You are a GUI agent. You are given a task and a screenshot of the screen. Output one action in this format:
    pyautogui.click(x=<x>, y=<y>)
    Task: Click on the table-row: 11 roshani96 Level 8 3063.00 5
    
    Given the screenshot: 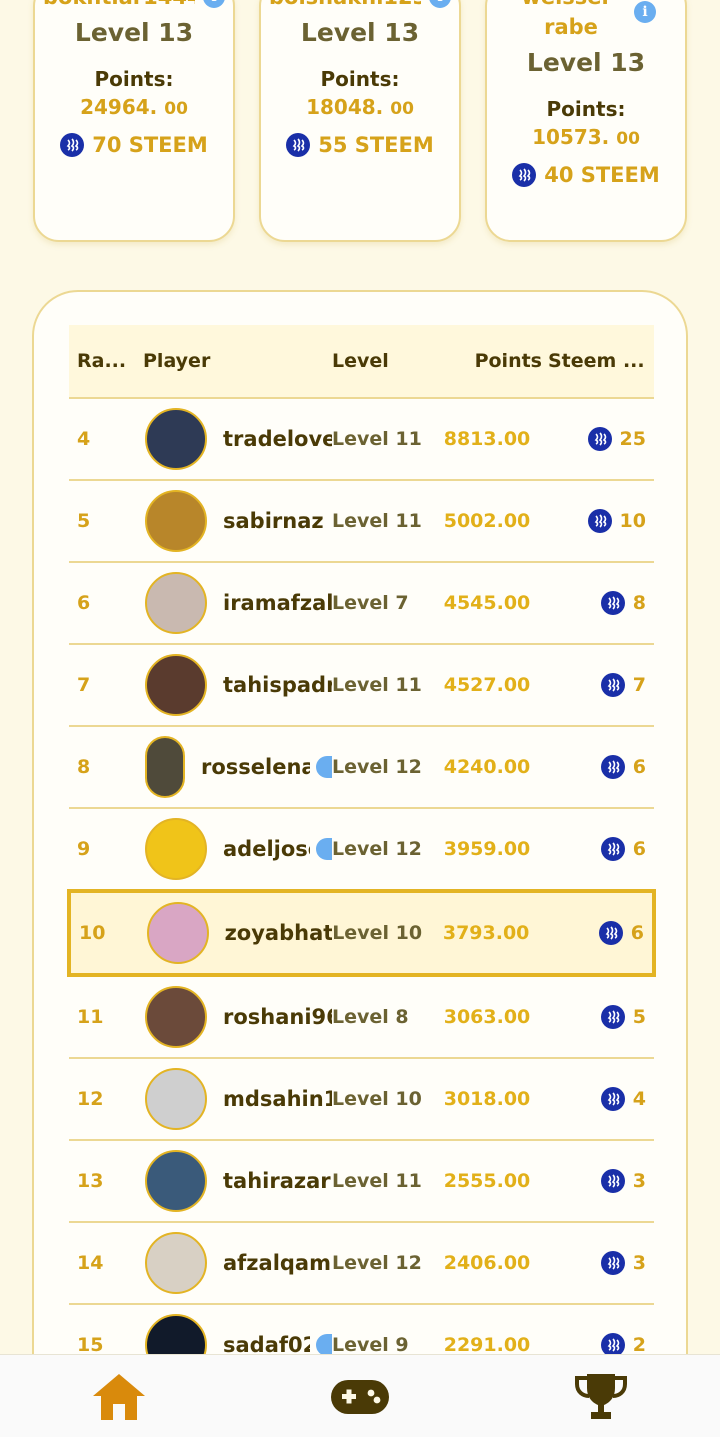 What is the action you would take?
    pyautogui.click(x=361, y=1018)
    